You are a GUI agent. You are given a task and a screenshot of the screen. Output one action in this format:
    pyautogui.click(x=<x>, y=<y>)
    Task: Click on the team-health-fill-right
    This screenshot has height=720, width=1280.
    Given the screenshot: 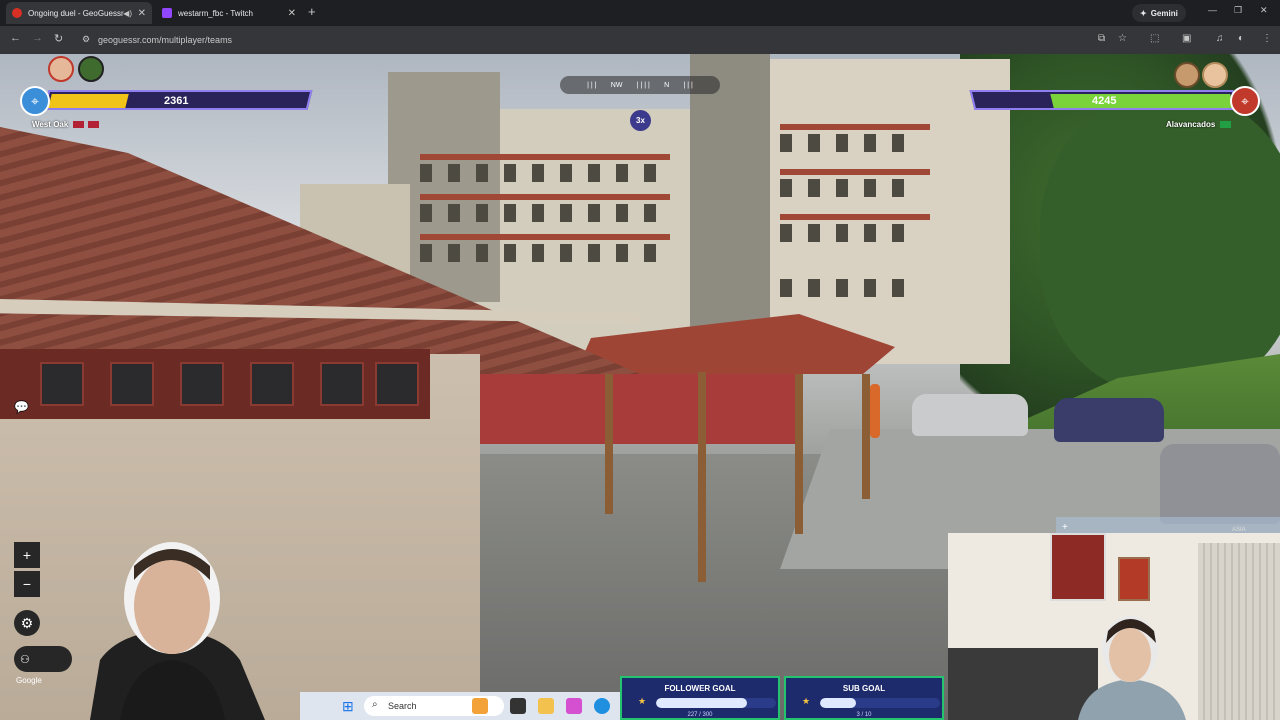 What is the action you would take?
    pyautogui.click(x=1142, y=101)
    